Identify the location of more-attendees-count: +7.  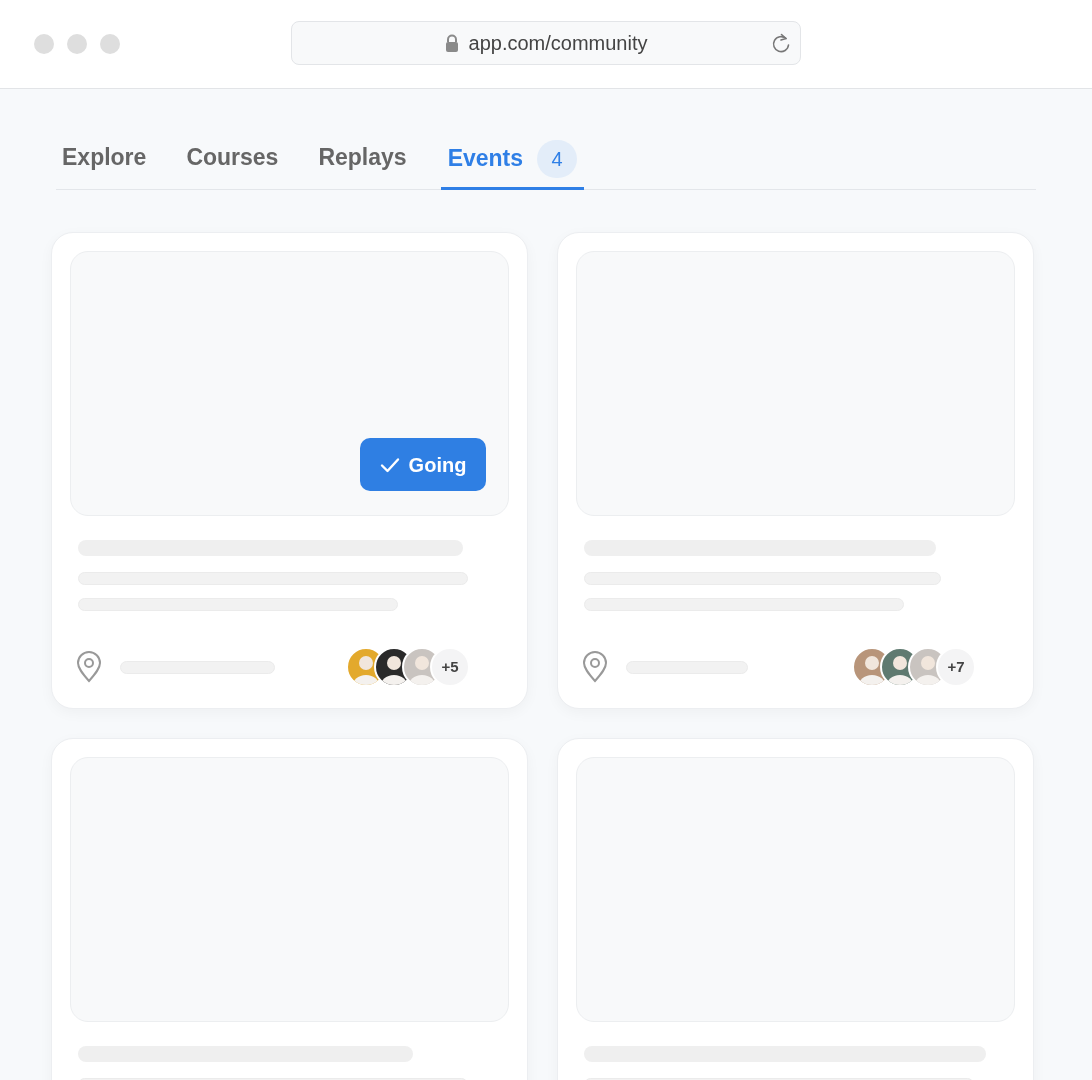
(956, 667).